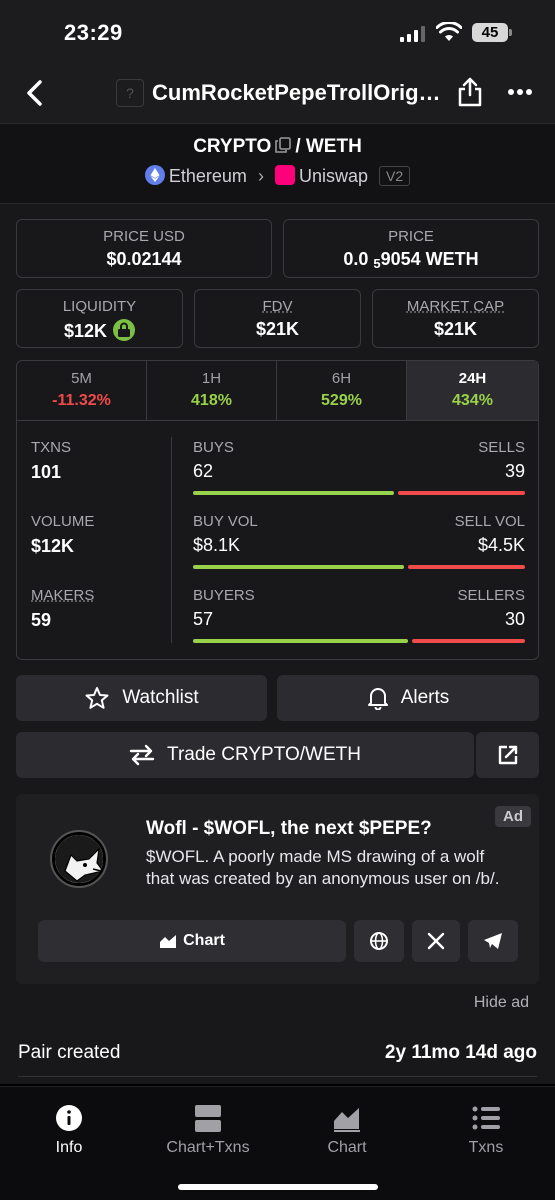 The width and height of the screenshot is (555, 1200). I want to click on bell-icon, so click(377, 699).